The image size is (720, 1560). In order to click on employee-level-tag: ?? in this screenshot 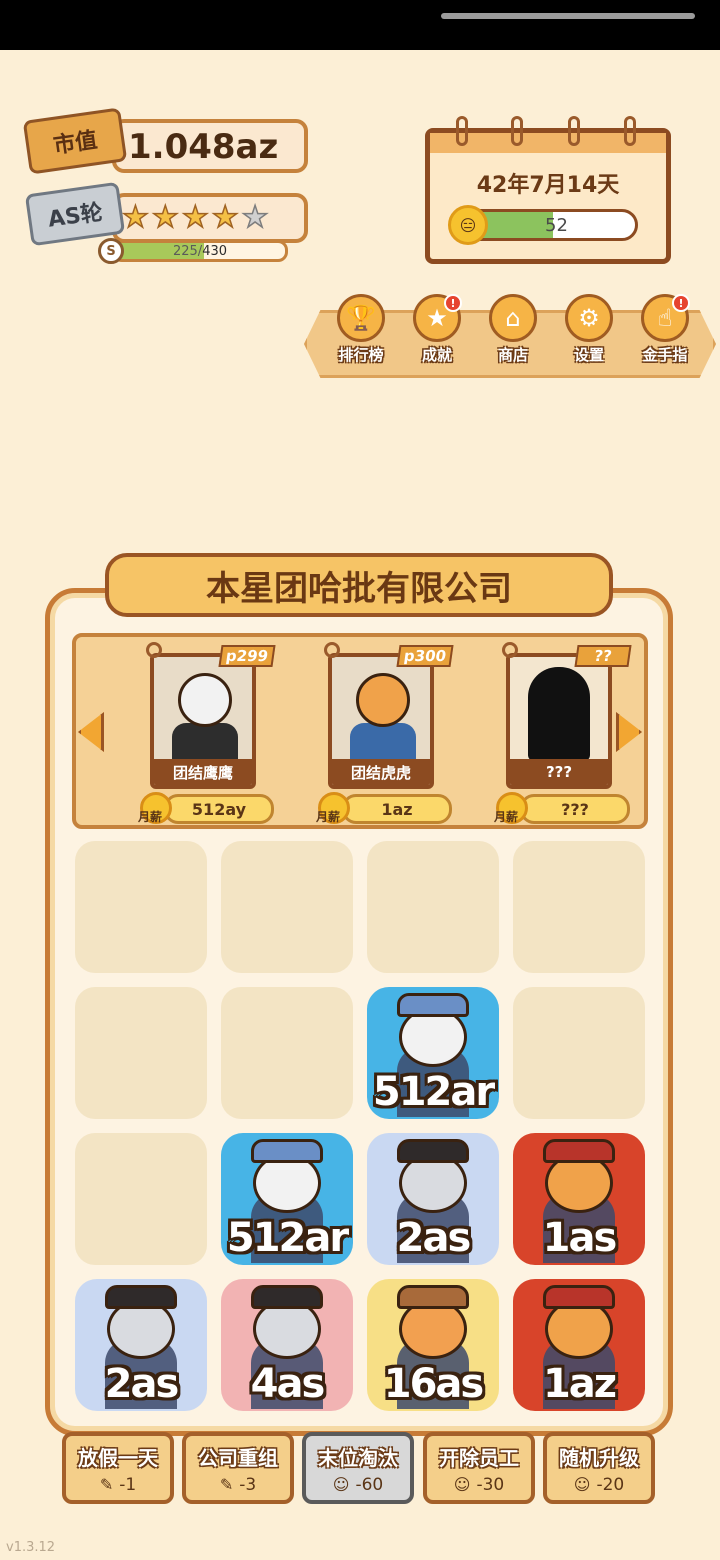, I will do `click(603, 656)`.